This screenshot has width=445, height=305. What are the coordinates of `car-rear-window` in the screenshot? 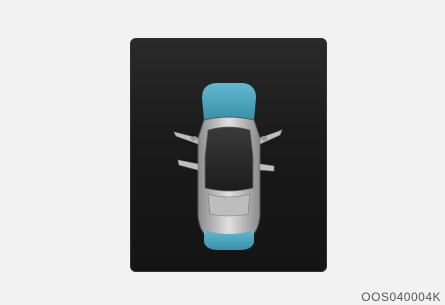 It's located at (229, 205).